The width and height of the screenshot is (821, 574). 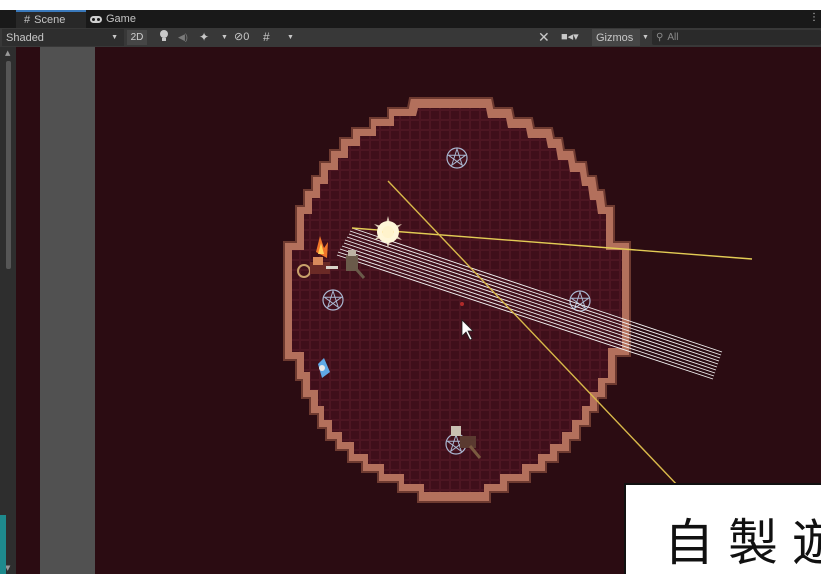 I want to click on tab-game-label: Game, so click(x=121, y=19).